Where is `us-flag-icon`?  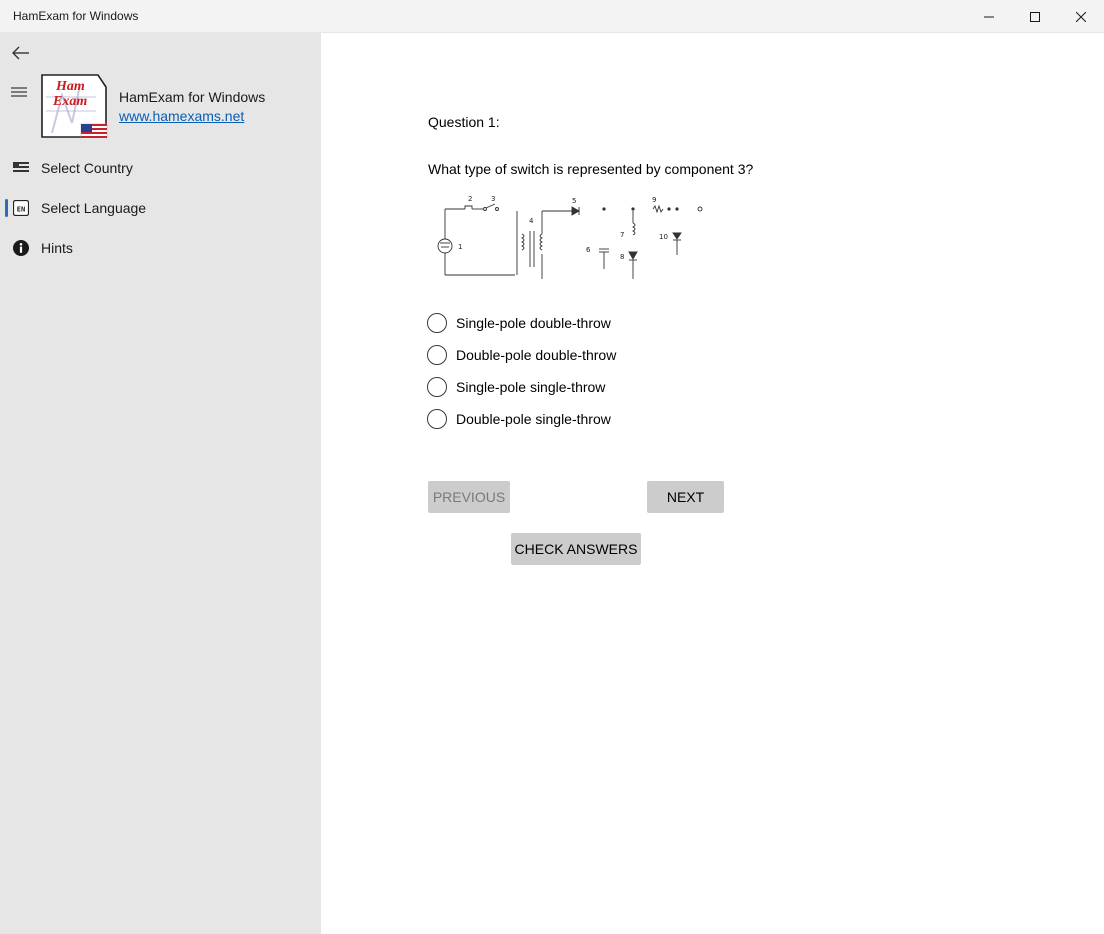
us-flag-icon is located at coordinates (94, 131).